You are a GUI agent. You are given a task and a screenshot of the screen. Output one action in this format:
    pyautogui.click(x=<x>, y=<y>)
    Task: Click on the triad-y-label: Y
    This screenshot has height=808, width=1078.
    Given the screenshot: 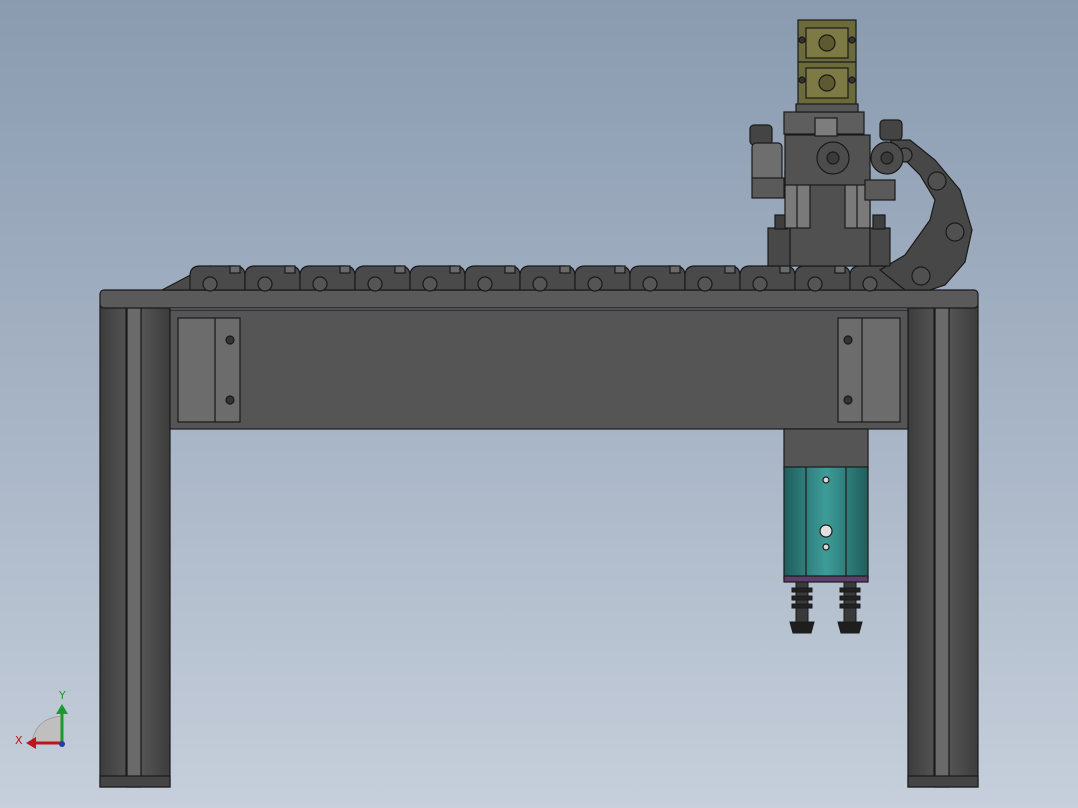 What is the action you would take?
    pyautogui.click(x=62, y=695)
    